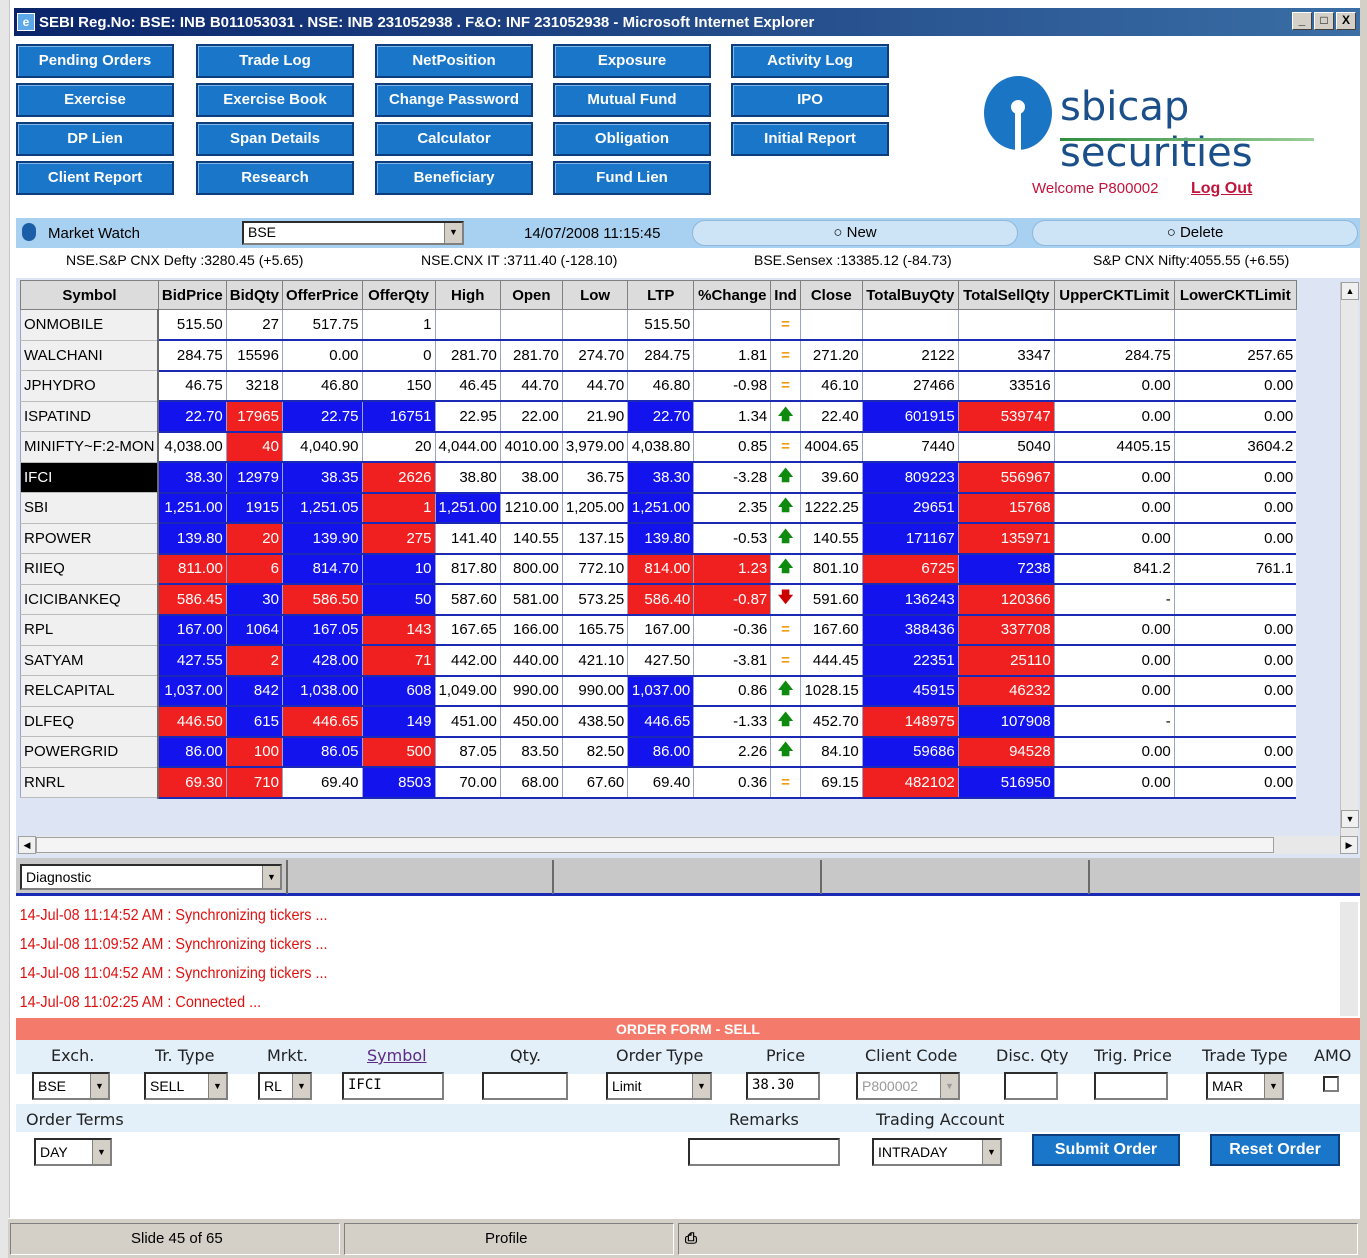 This screenshot has height=1258, width=1367. I want to click on new-button: ○ New, so click(855, 233).